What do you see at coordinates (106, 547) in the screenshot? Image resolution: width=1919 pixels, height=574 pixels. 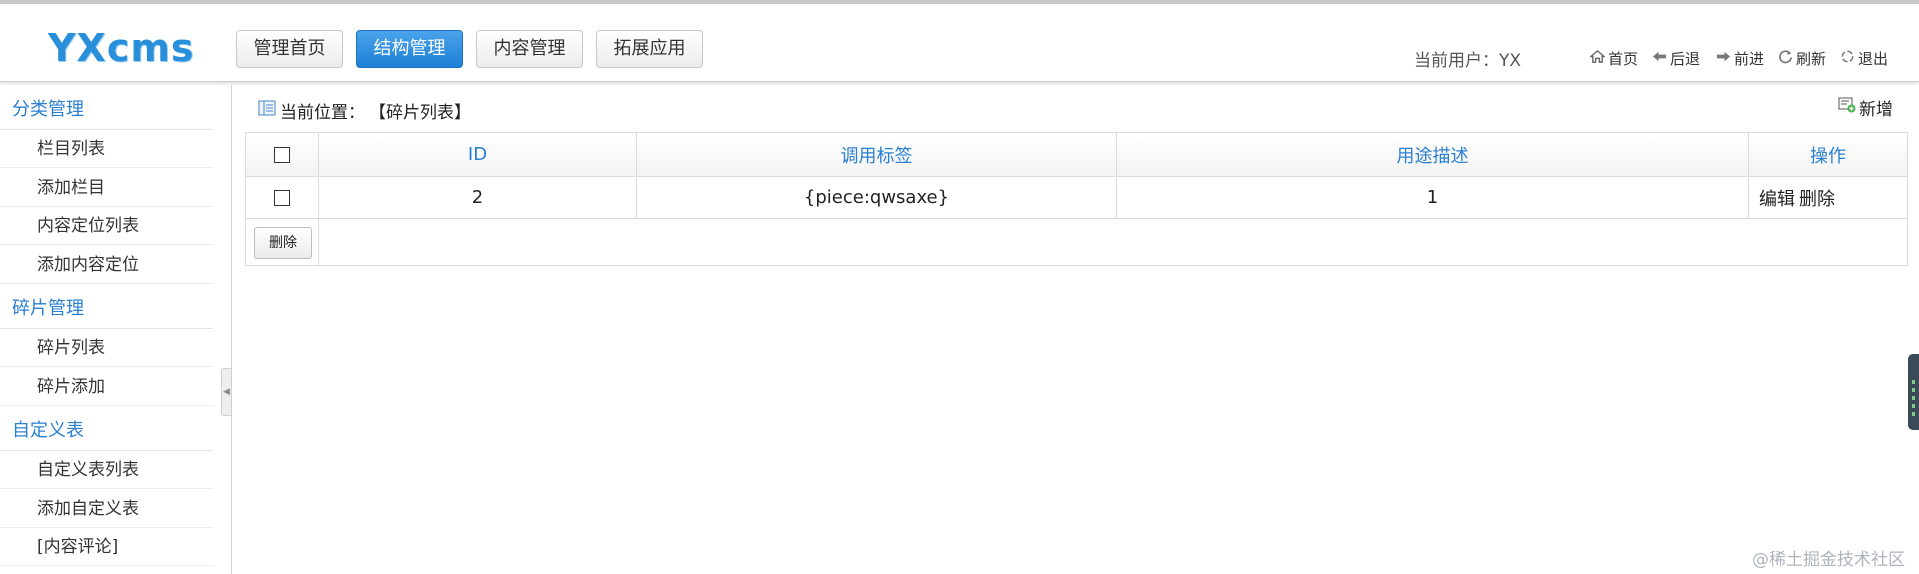 I see `sidebar-item-content-comments: [内容评论]` at bounding box center [106, 547].